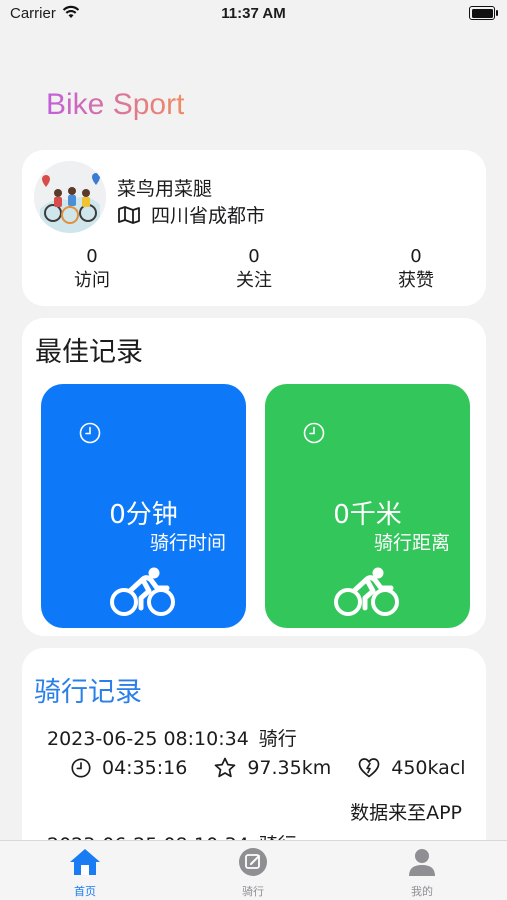 The height and width of the screenshot is (900, 507). I want to click on stat-label: 访问, so click(92, 280).